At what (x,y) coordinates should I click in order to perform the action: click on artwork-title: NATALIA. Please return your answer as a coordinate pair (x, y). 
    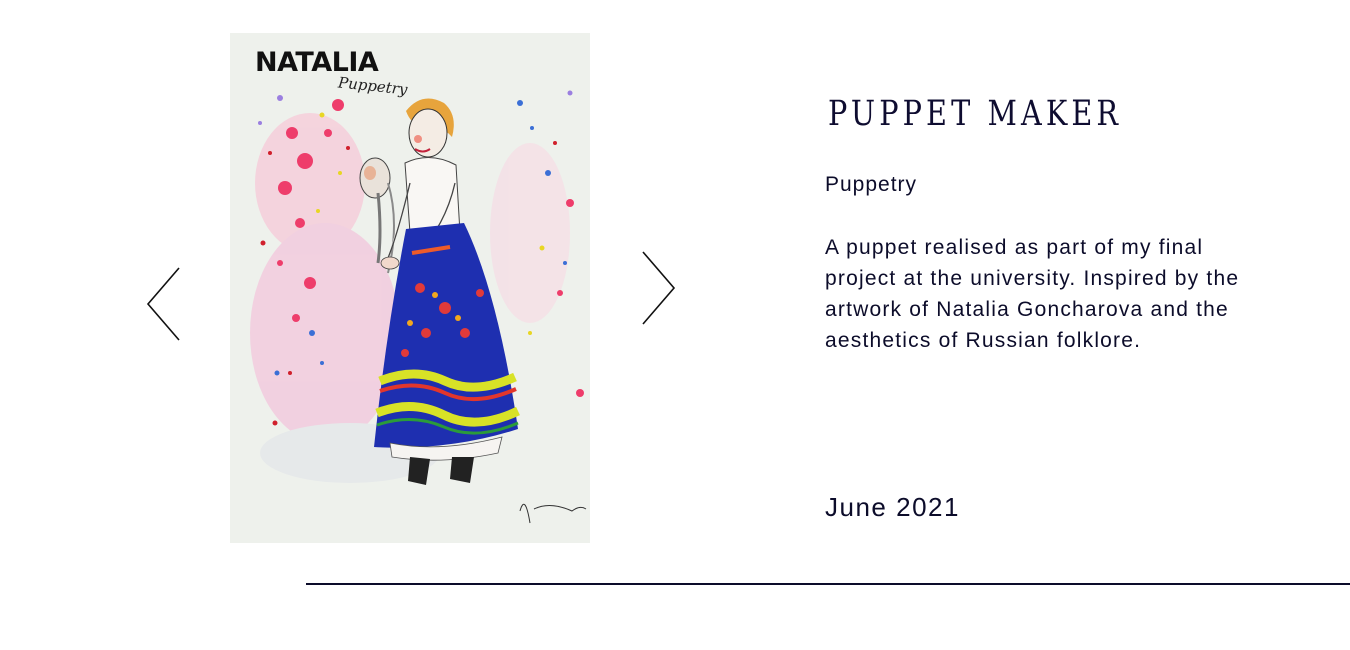
    Looking at the image, I should click on (317, 62).